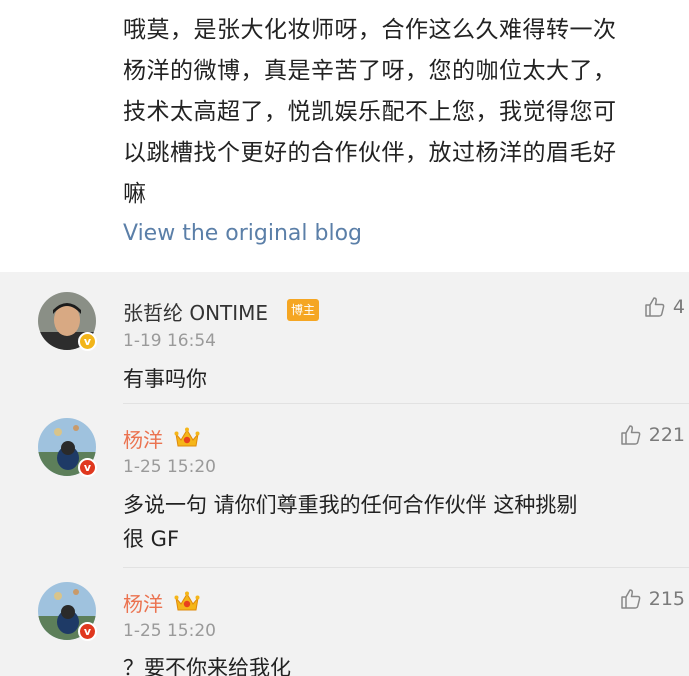  Describe the element at coordinates (370, 30) in the screenshot. I see `post-text-line: 哦莫，是张大化妆师呀，合作这么久难得转一次` at that location.